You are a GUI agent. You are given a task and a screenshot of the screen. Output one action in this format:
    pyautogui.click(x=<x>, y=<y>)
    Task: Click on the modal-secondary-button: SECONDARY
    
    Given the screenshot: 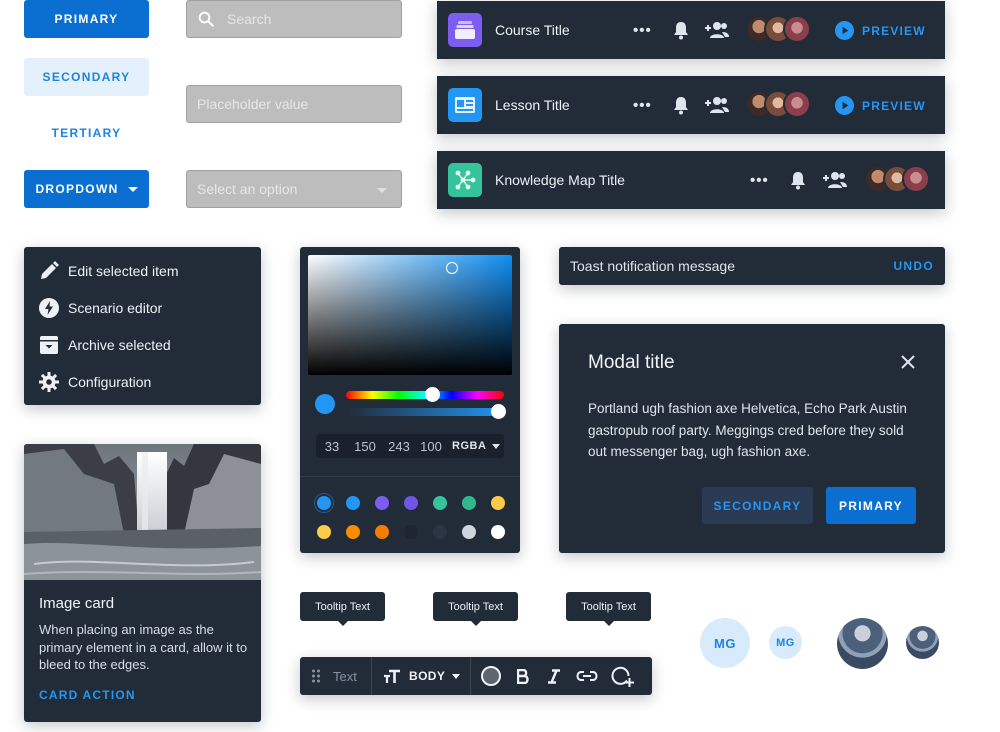 What is the action you would take?
    pyautogui.click(x=757, y=505)
    